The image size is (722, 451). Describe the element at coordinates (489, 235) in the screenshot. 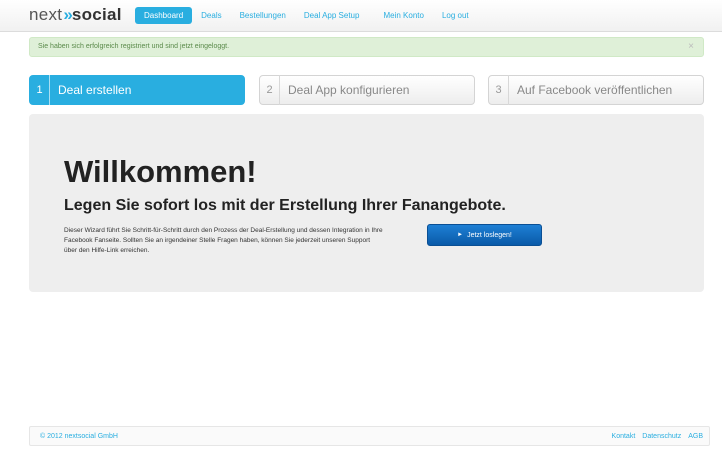

I see `start-button-label: Jetzt loslegen!` at that location.